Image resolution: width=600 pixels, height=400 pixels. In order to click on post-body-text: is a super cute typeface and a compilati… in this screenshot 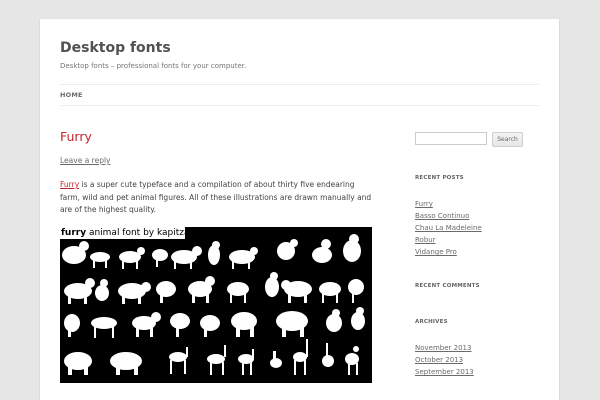, I will do `click(216, 197)`.